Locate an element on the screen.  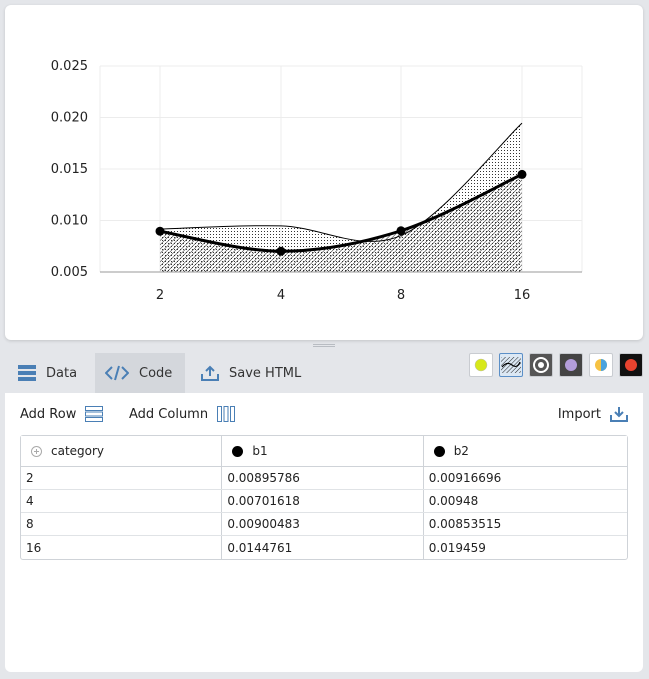
add-row-button: Add Row is located at coordinates (62, 414).